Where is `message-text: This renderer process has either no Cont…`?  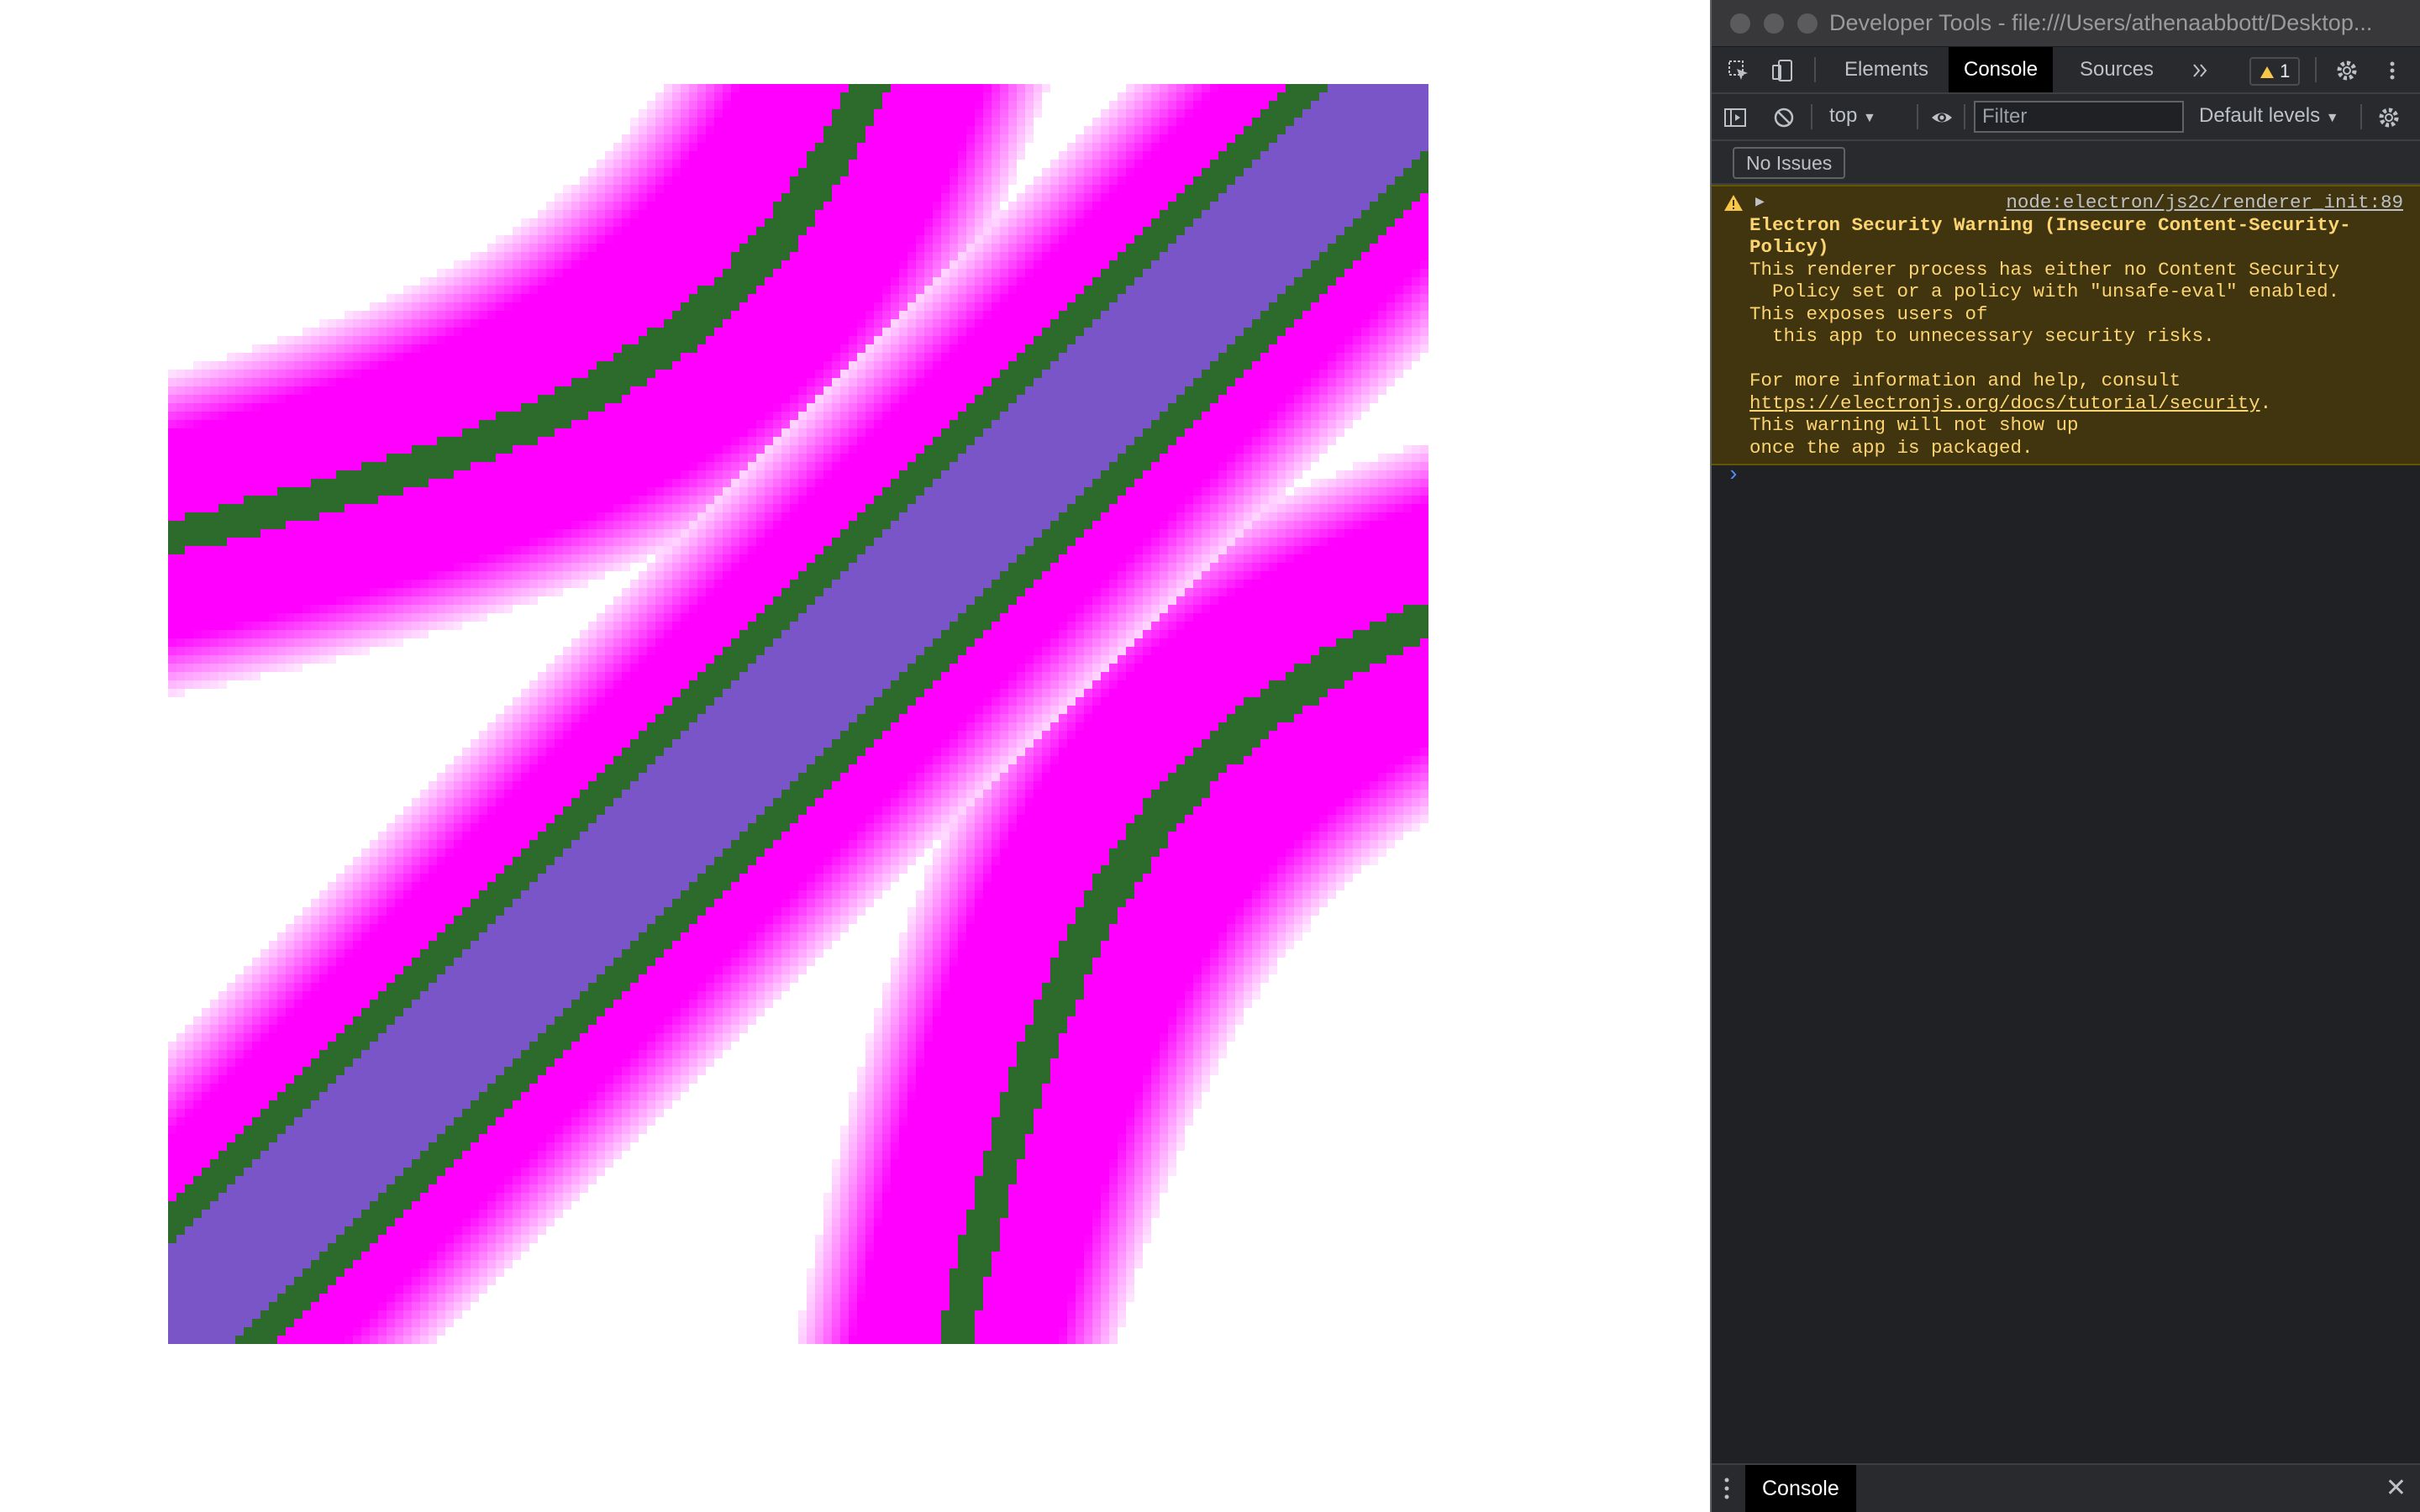
message-text: This renderer process has either no Cont… is located at coordinates (2044, 269).